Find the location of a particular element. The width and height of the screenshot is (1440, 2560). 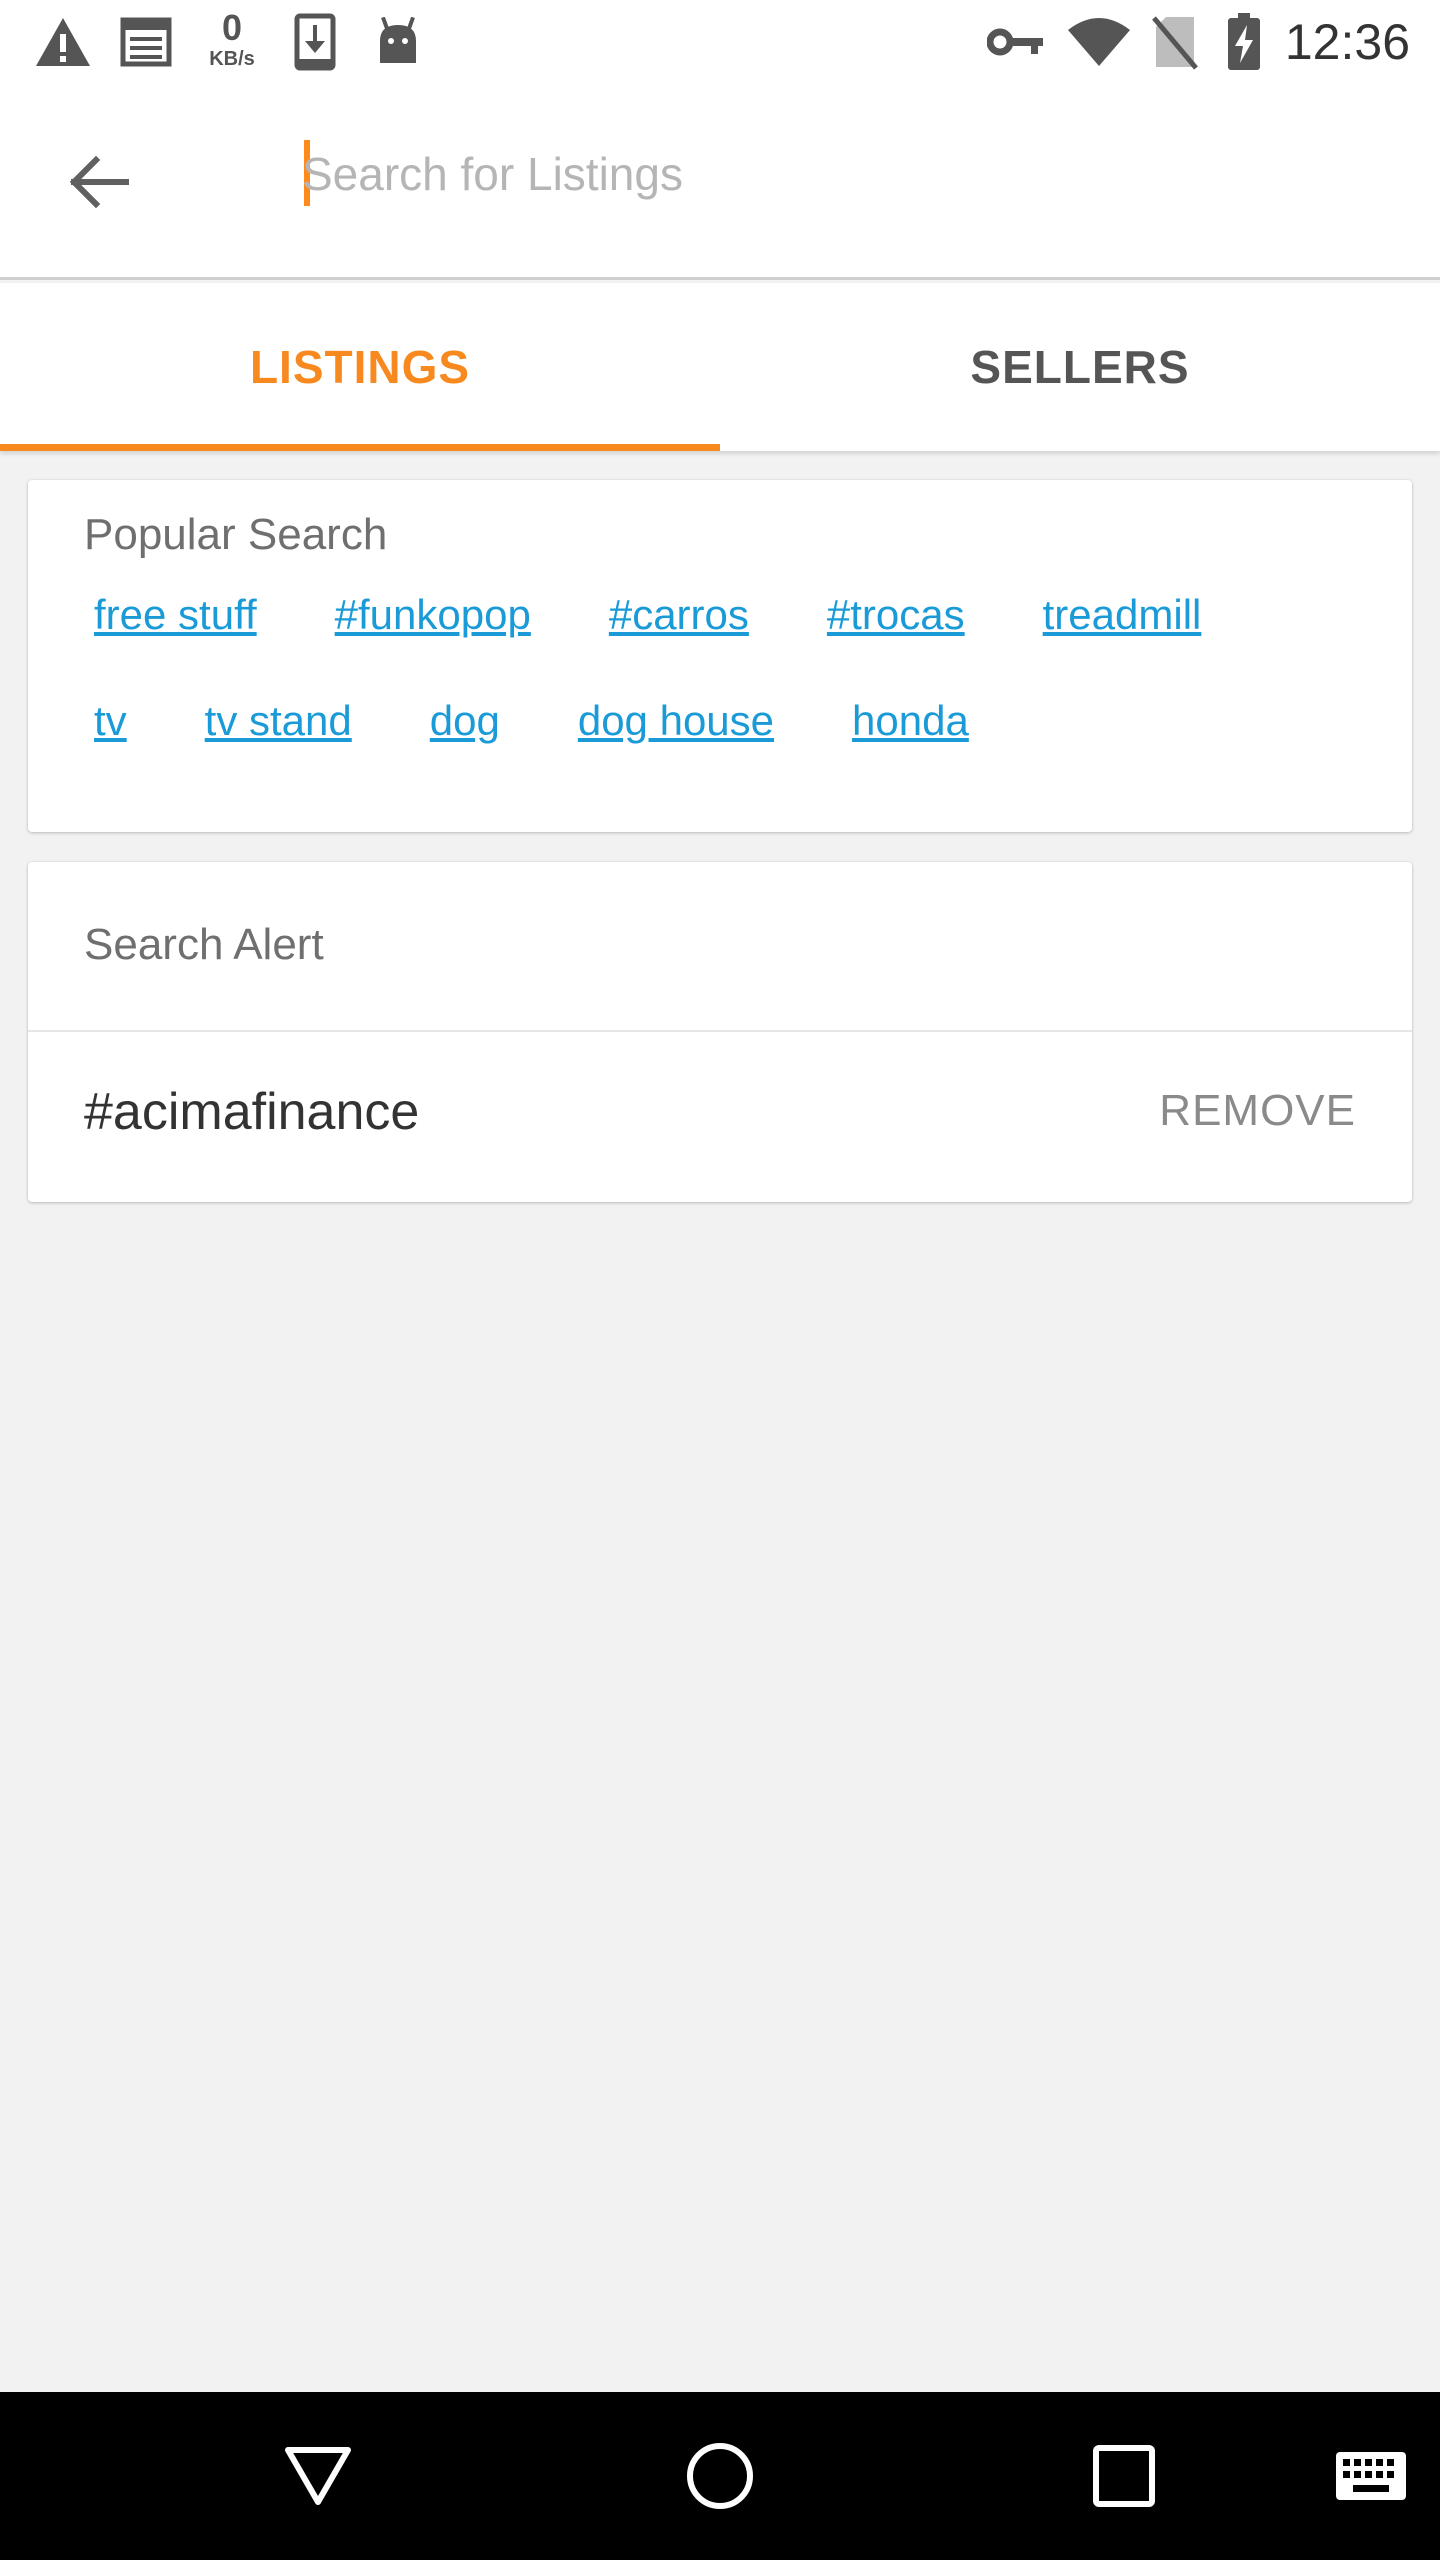

triangle-back-icon is located at coordinates (318, 2476).